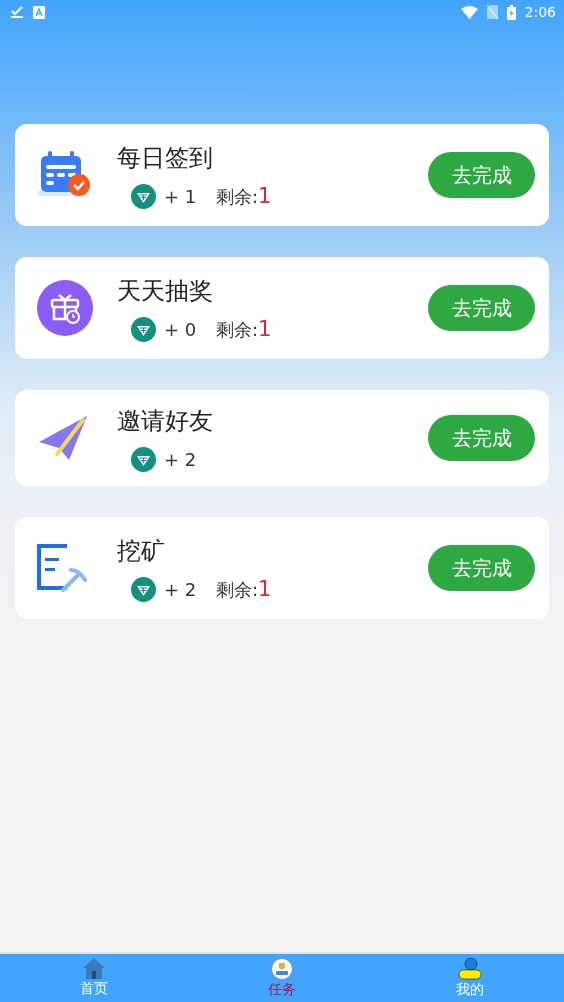 The image size is (564, 1002). Describe the element at coordinates (165, 421) in the screenshot. I see `task-title: 邀请好友` at that location.